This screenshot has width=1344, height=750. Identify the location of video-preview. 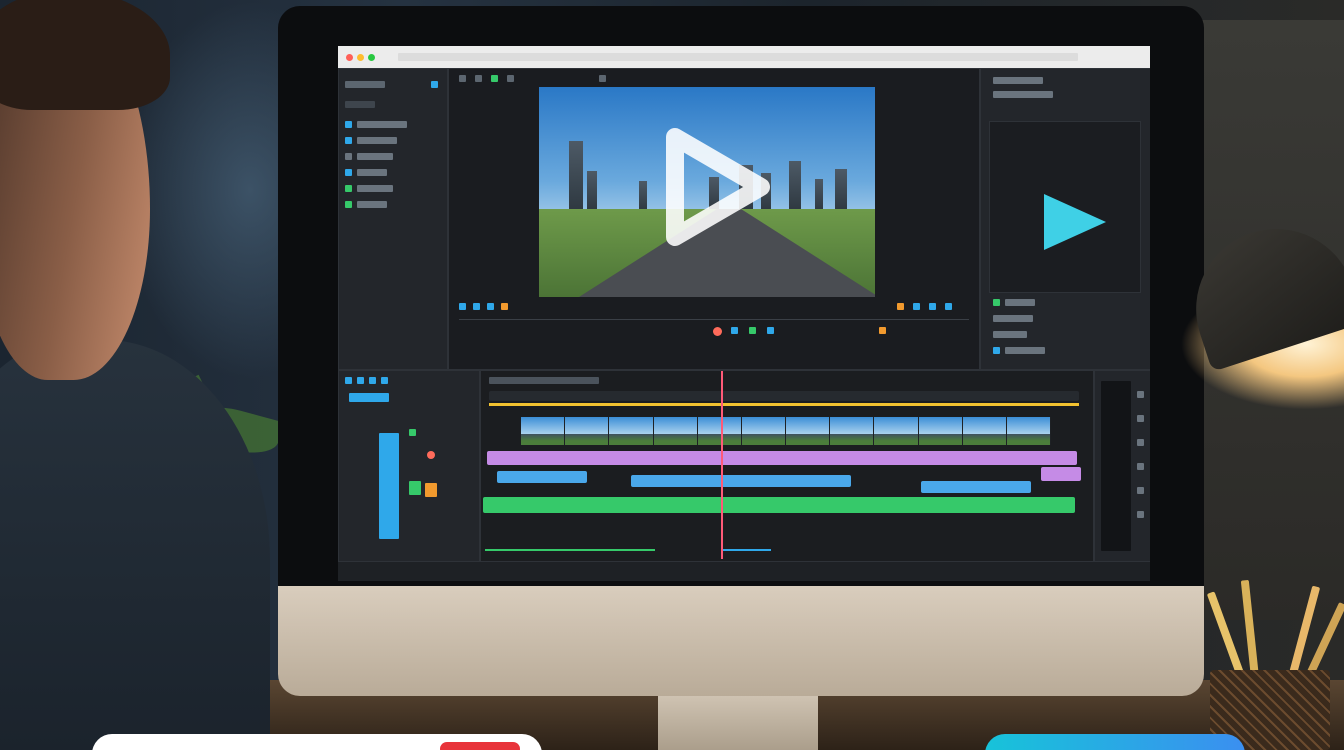
(707, 192).